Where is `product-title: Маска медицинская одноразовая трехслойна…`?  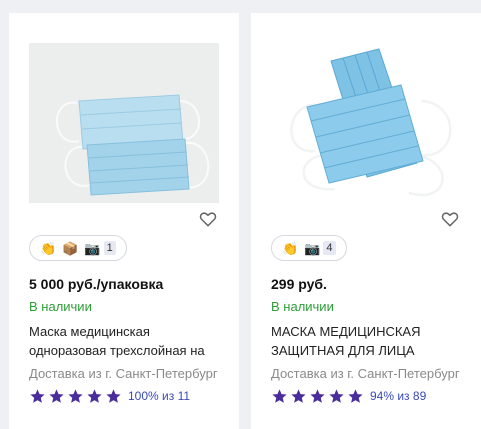
product-title: Маска медицинская одноразовая трехслойна… is located at coordinates (127, 341).